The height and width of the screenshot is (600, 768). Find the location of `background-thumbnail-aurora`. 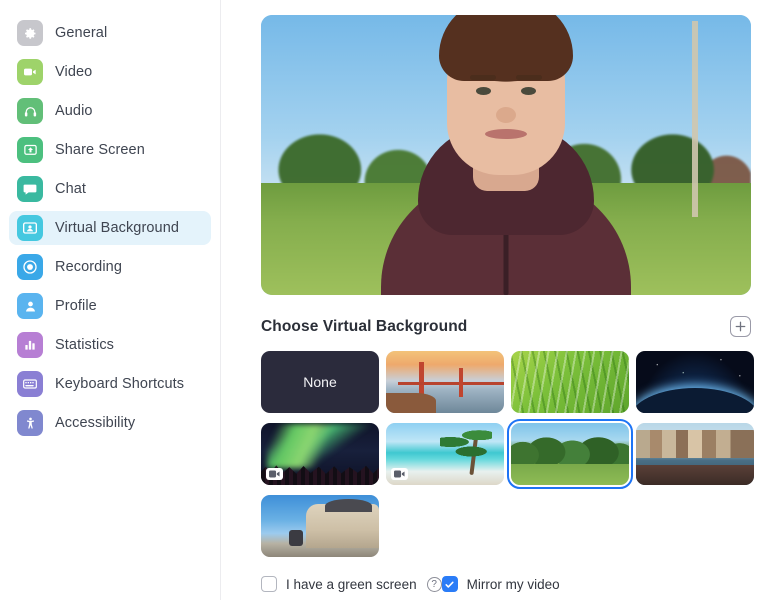

background-thumbnail-aurora is located at coordinates (320, 454).